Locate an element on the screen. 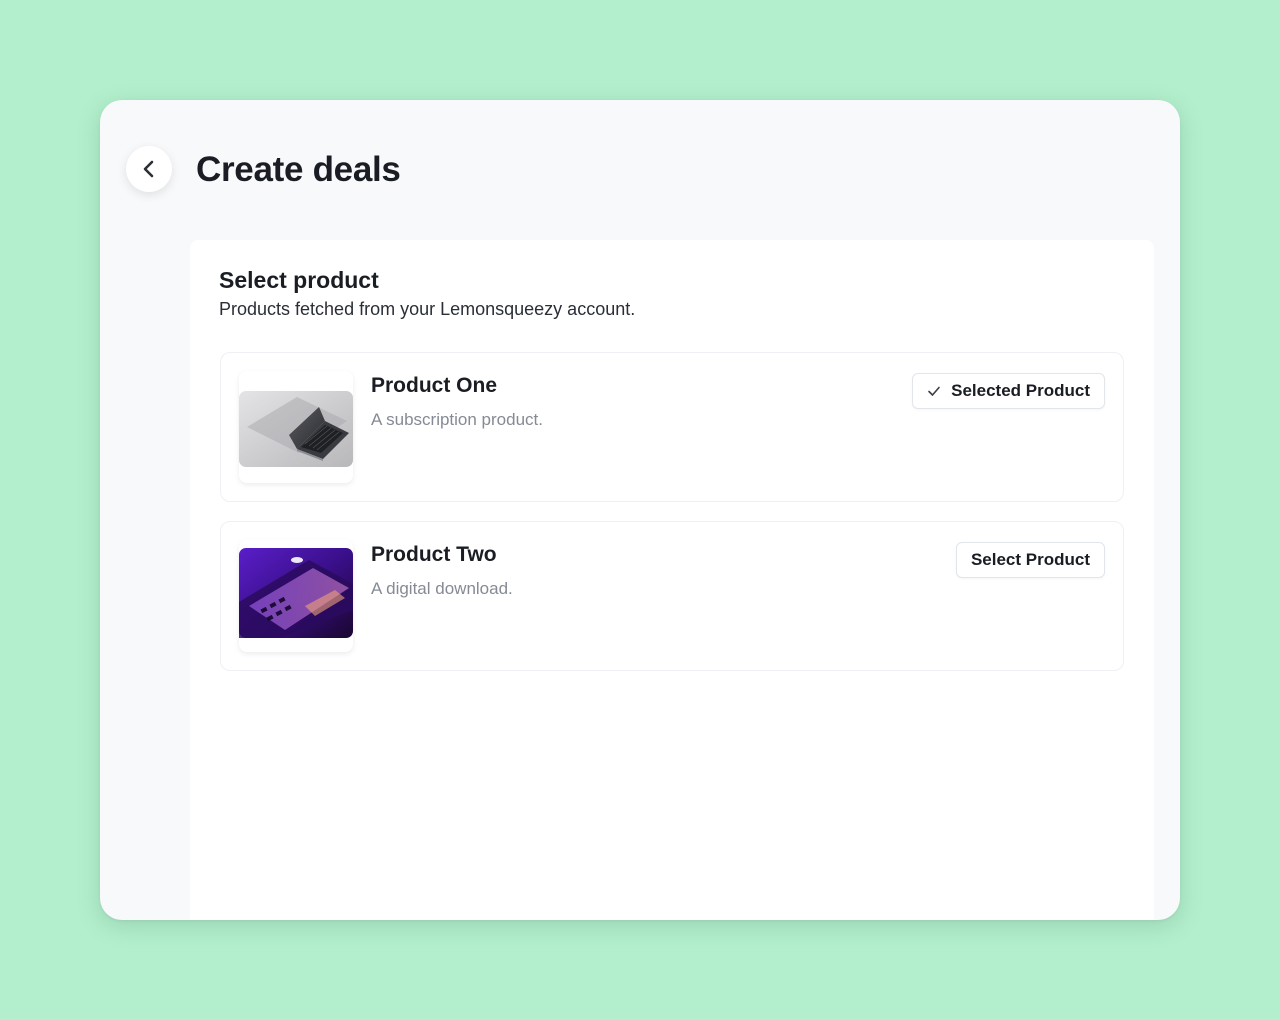 This screenshot has height=1020, width=1280. product-one-thumbnail is located at coordinates (296, 427).